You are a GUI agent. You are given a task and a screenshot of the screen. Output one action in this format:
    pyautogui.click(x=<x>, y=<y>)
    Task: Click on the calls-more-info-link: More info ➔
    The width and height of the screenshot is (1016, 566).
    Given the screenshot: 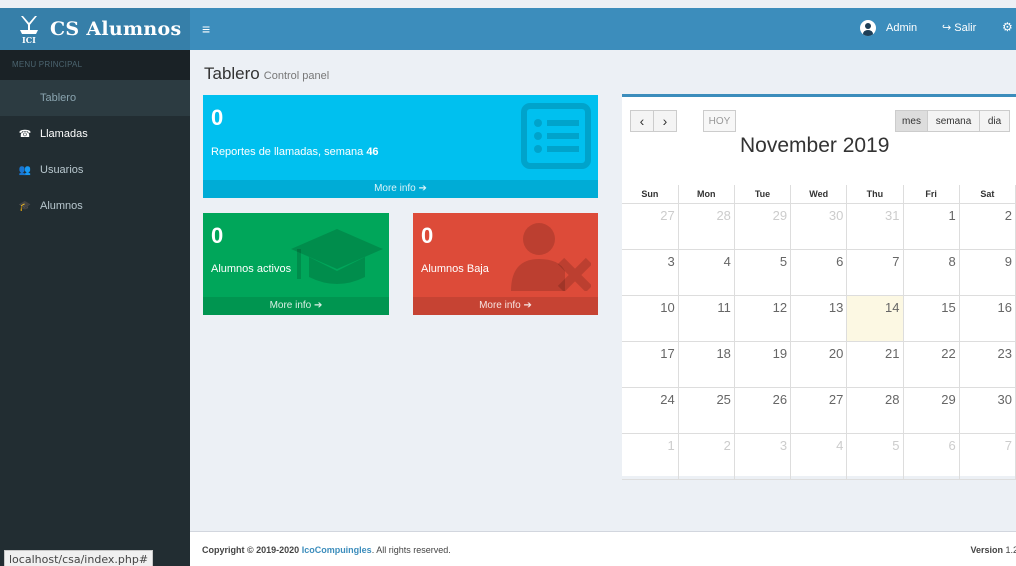 What is the action you would take?
    pyautogui.click(x=400, y=189)
    